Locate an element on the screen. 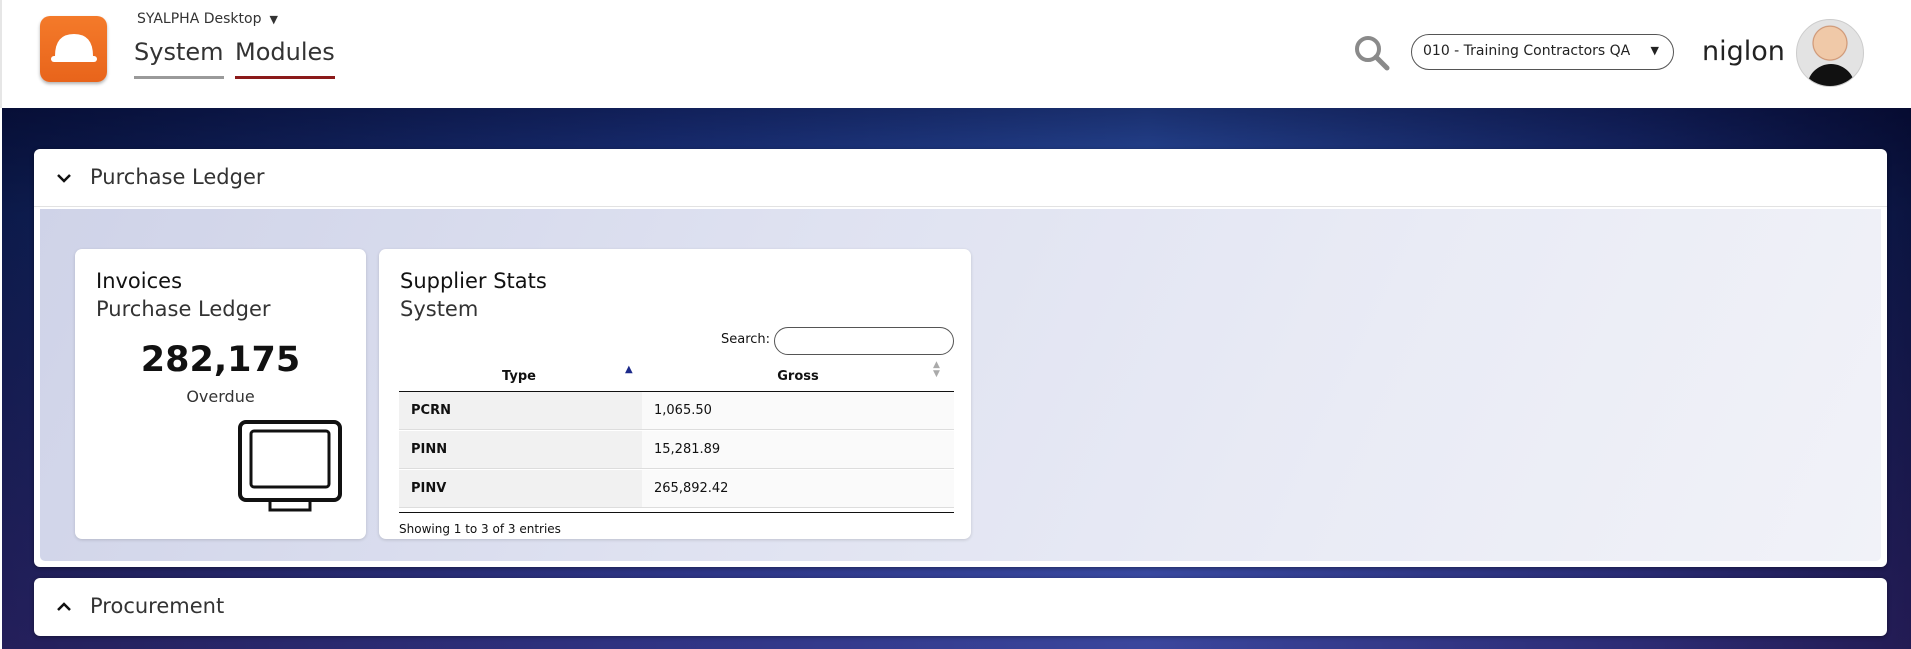  gross-cell: 15,281.89 is located at coordinates (798, 449).